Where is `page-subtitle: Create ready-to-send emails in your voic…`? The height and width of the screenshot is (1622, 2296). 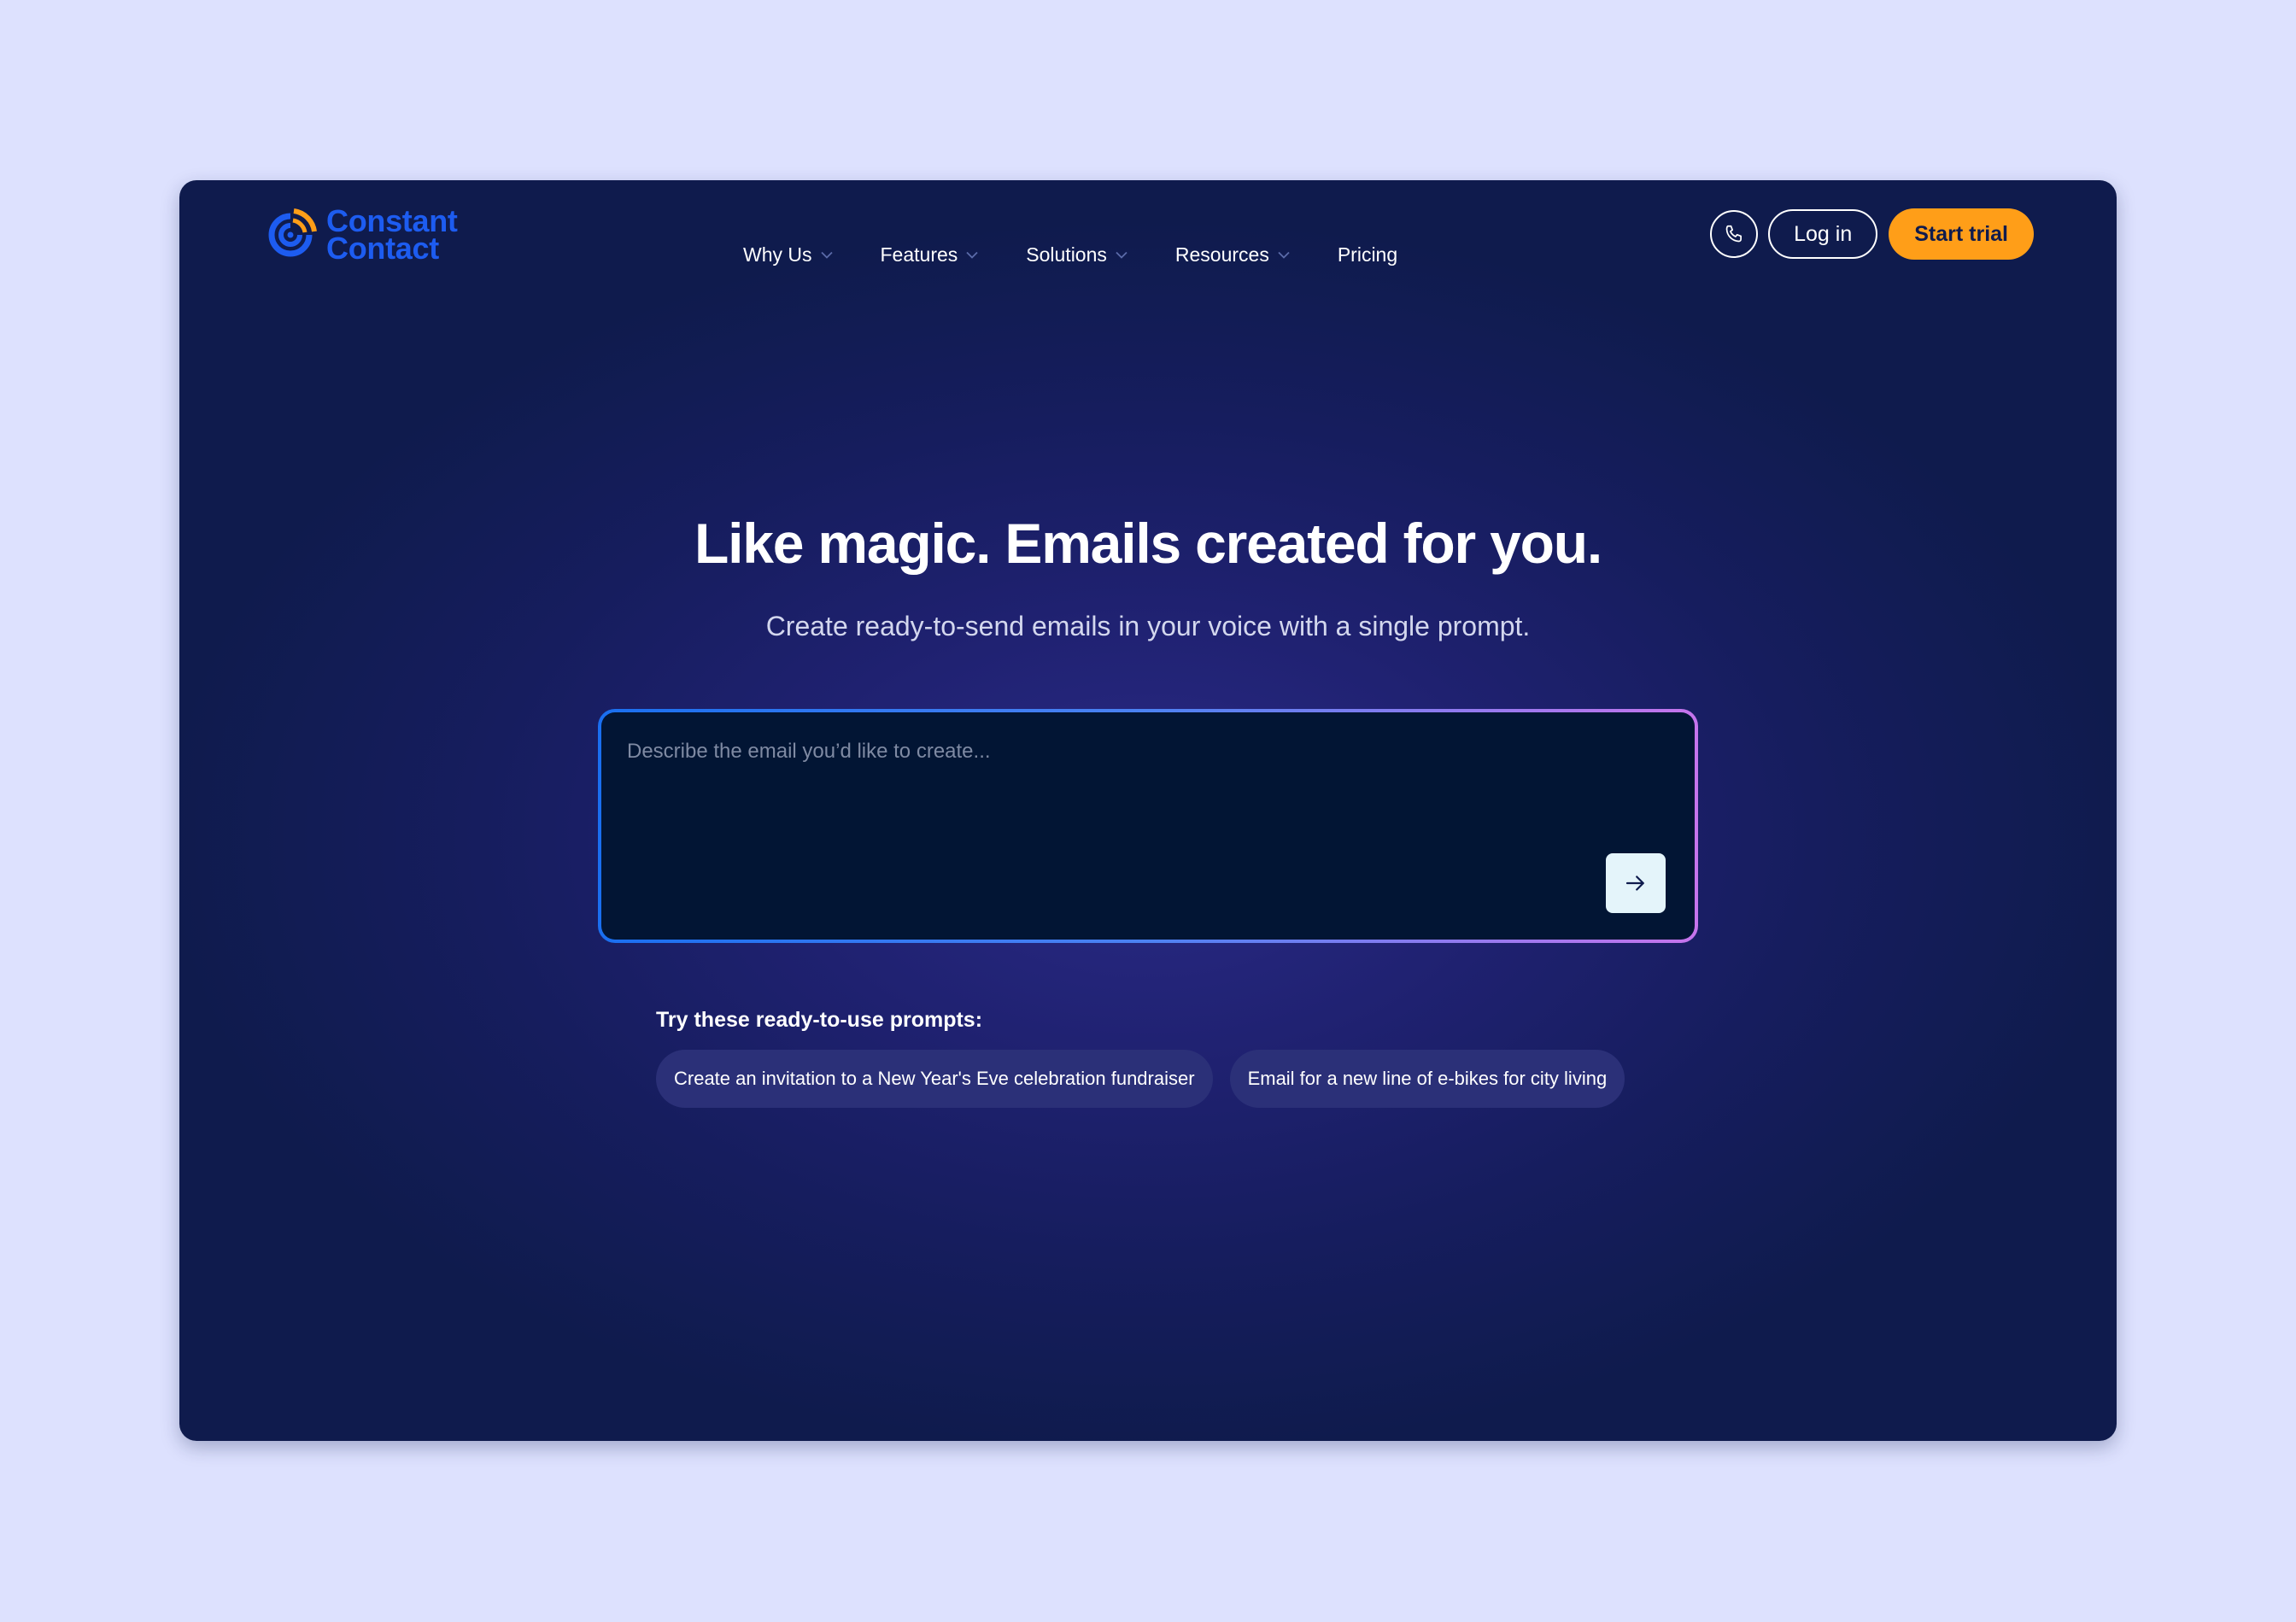 page-subtitle: Create ready-to-send emails in your voic… is located at coordinates (1148, 626).